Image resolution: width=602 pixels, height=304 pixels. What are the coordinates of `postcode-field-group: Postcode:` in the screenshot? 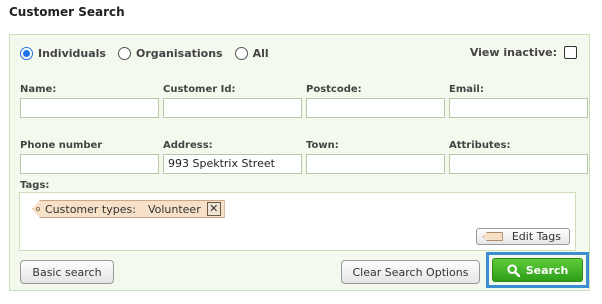 It's located at (375, 101).